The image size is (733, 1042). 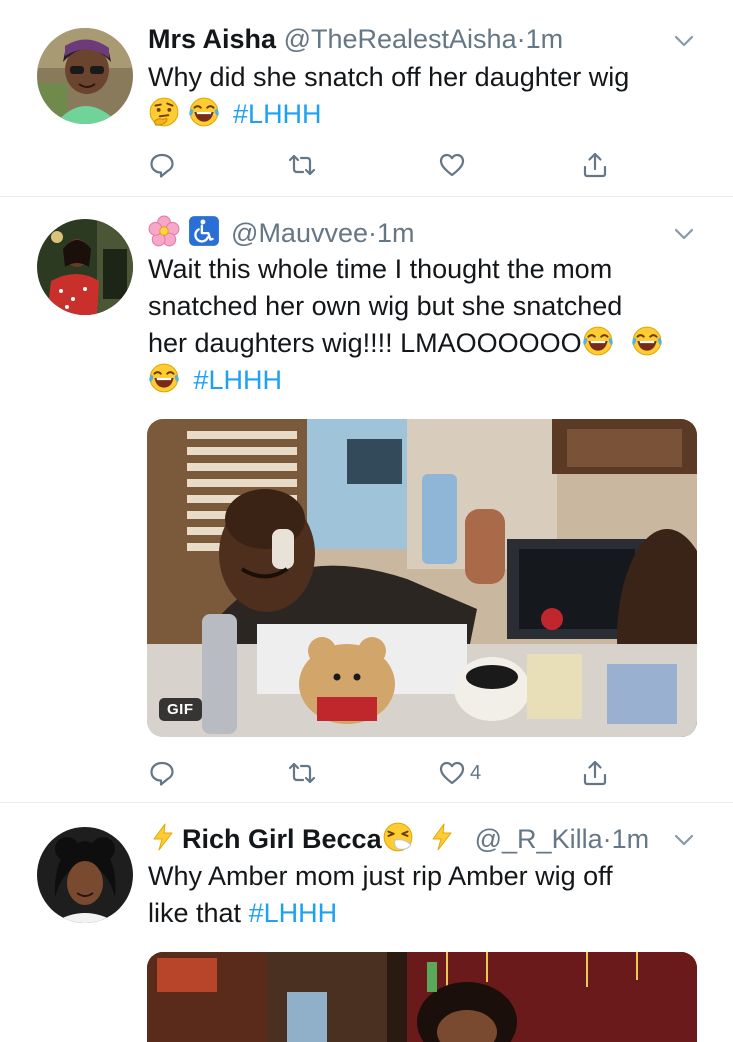 I want to click on wheelchair-symbol-icon, so click(x=203, y=231).